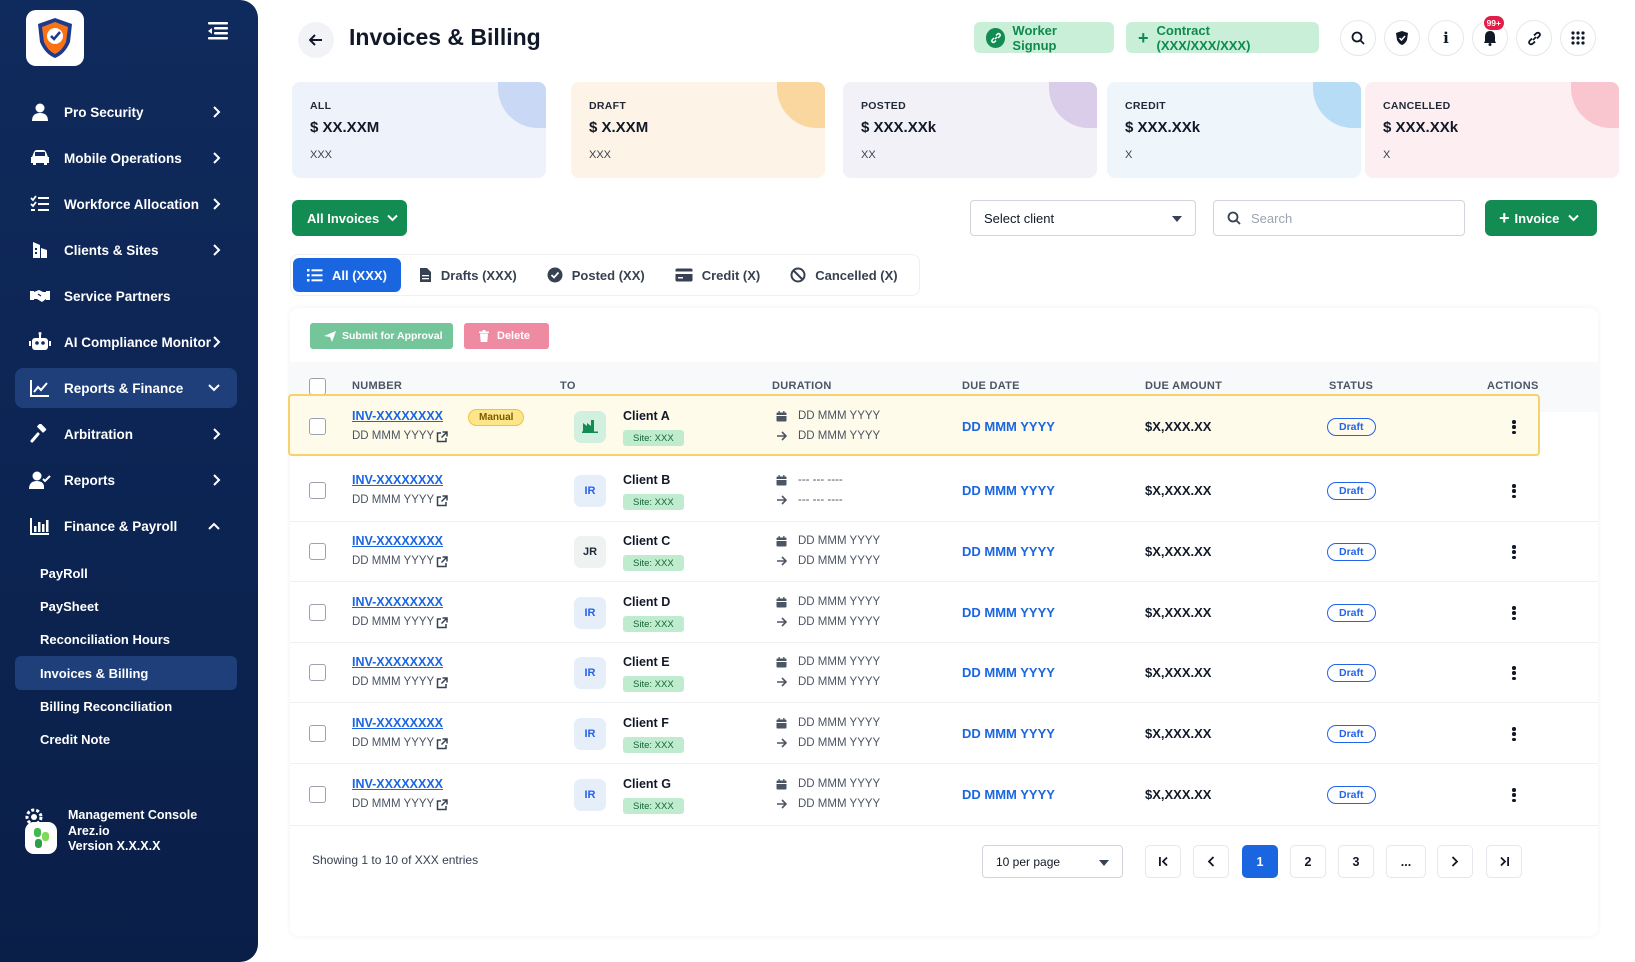  What do you see at coordinates (219, 31) in the screenshot?
I see `collapse-menu-icon` at bounding box center [219, 31].